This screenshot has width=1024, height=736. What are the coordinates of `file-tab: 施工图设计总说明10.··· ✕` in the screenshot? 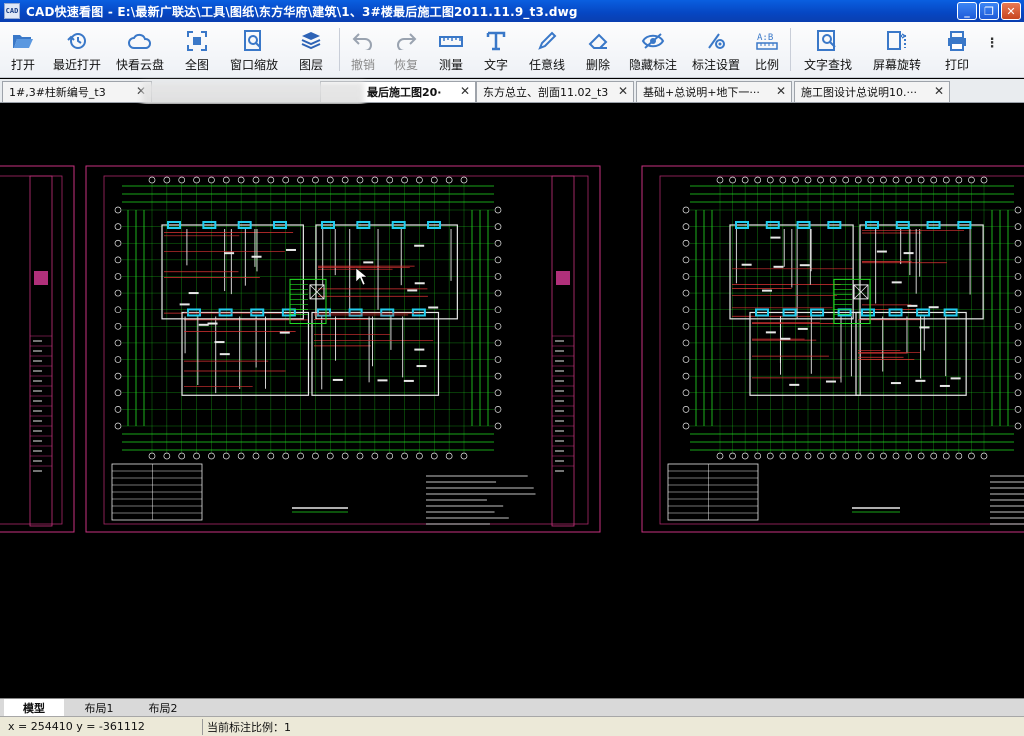 It's located at (872, 91).